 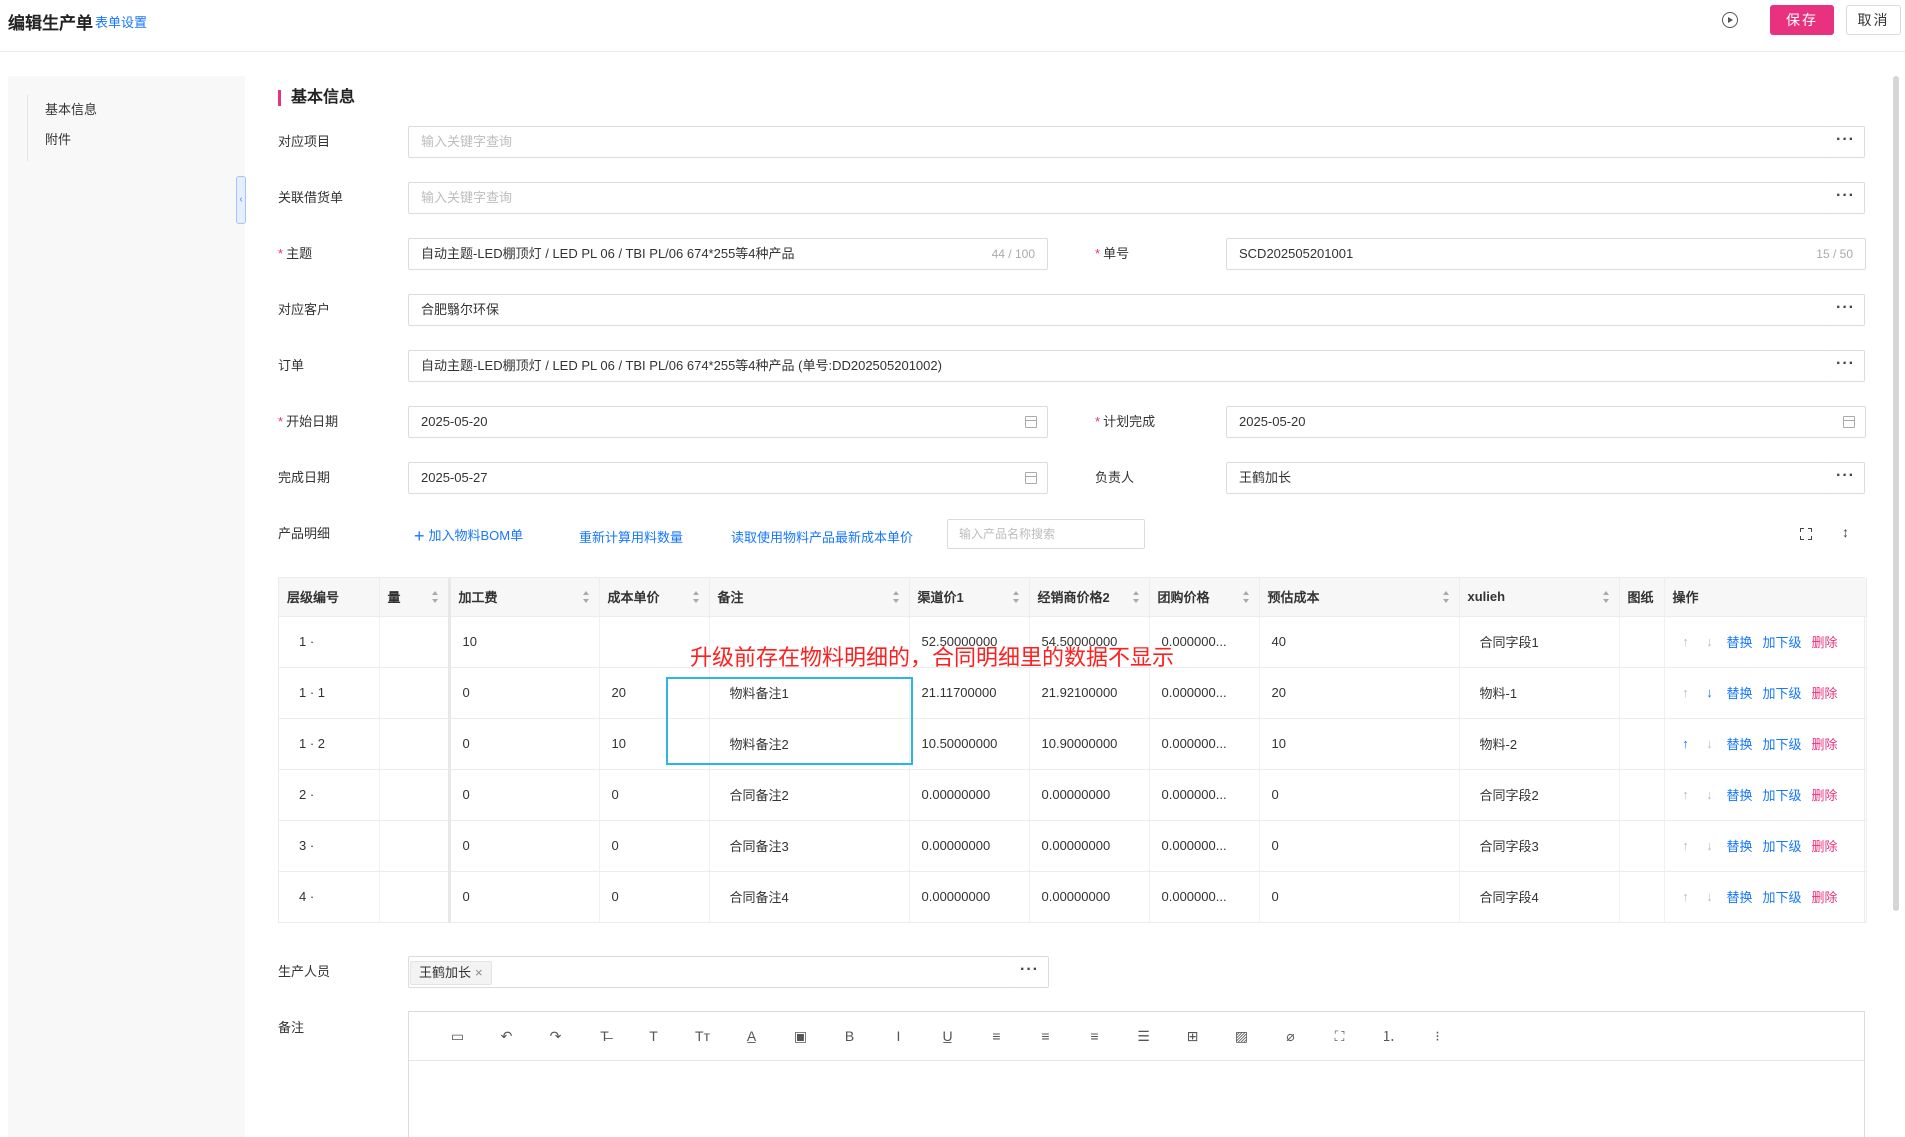 I want to click on redo-icon: ↷, so click(x=555, y=1036).